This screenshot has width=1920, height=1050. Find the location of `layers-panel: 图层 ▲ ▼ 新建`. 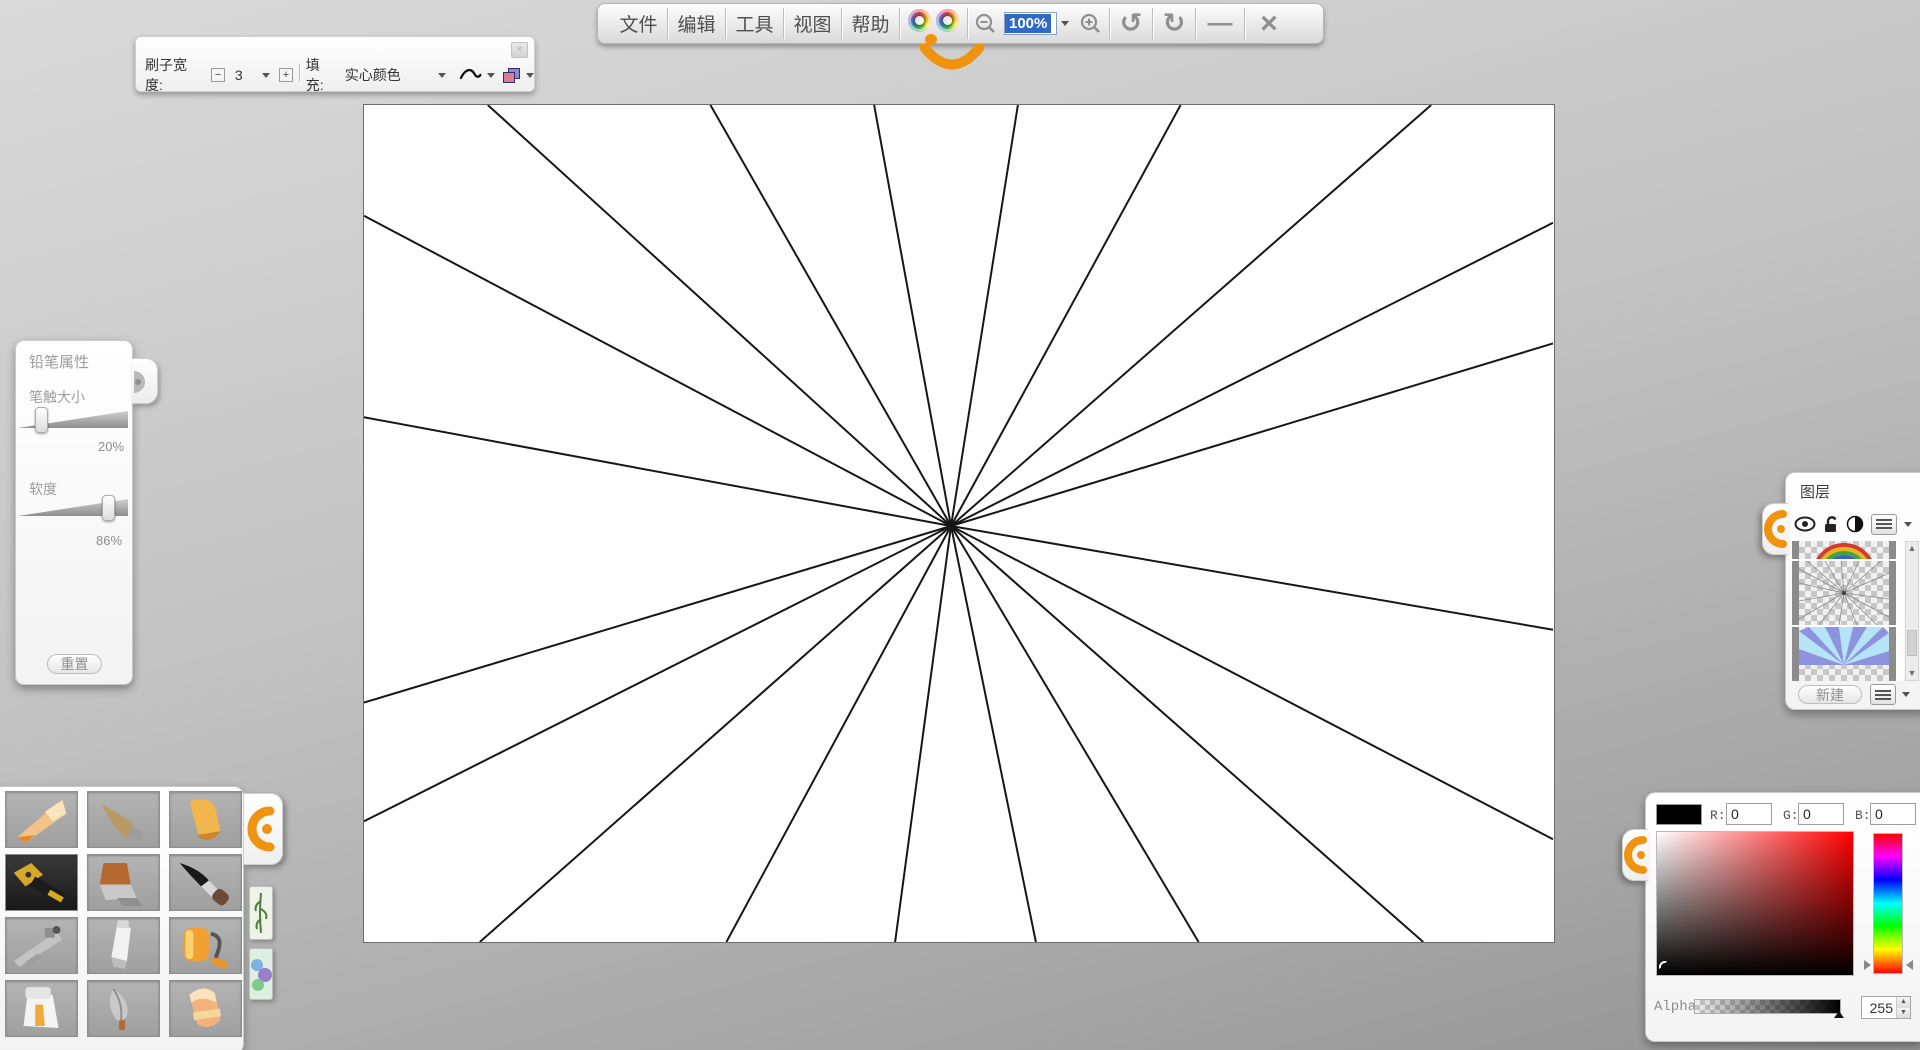

layers-panel: 图层 ▲ ▼ 新建 is located at coordinates (1841, 591).